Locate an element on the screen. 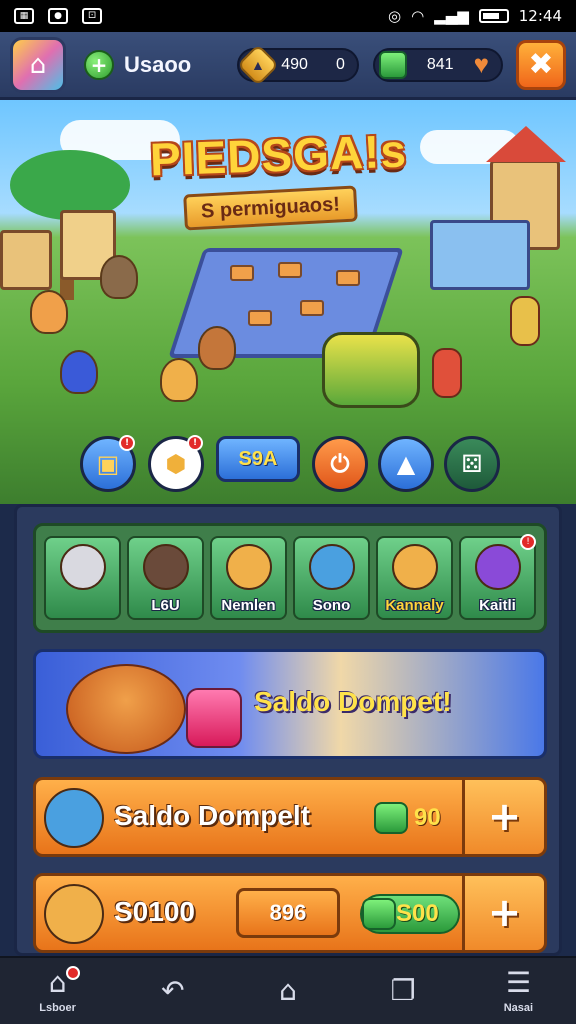 Image resolution: width=576 pixels, height=1024 pixels. status-bar: ▦ ● ⚀ ◎ ◠ ▂▄▆ 12:44 is located at coordinates (288, 16).